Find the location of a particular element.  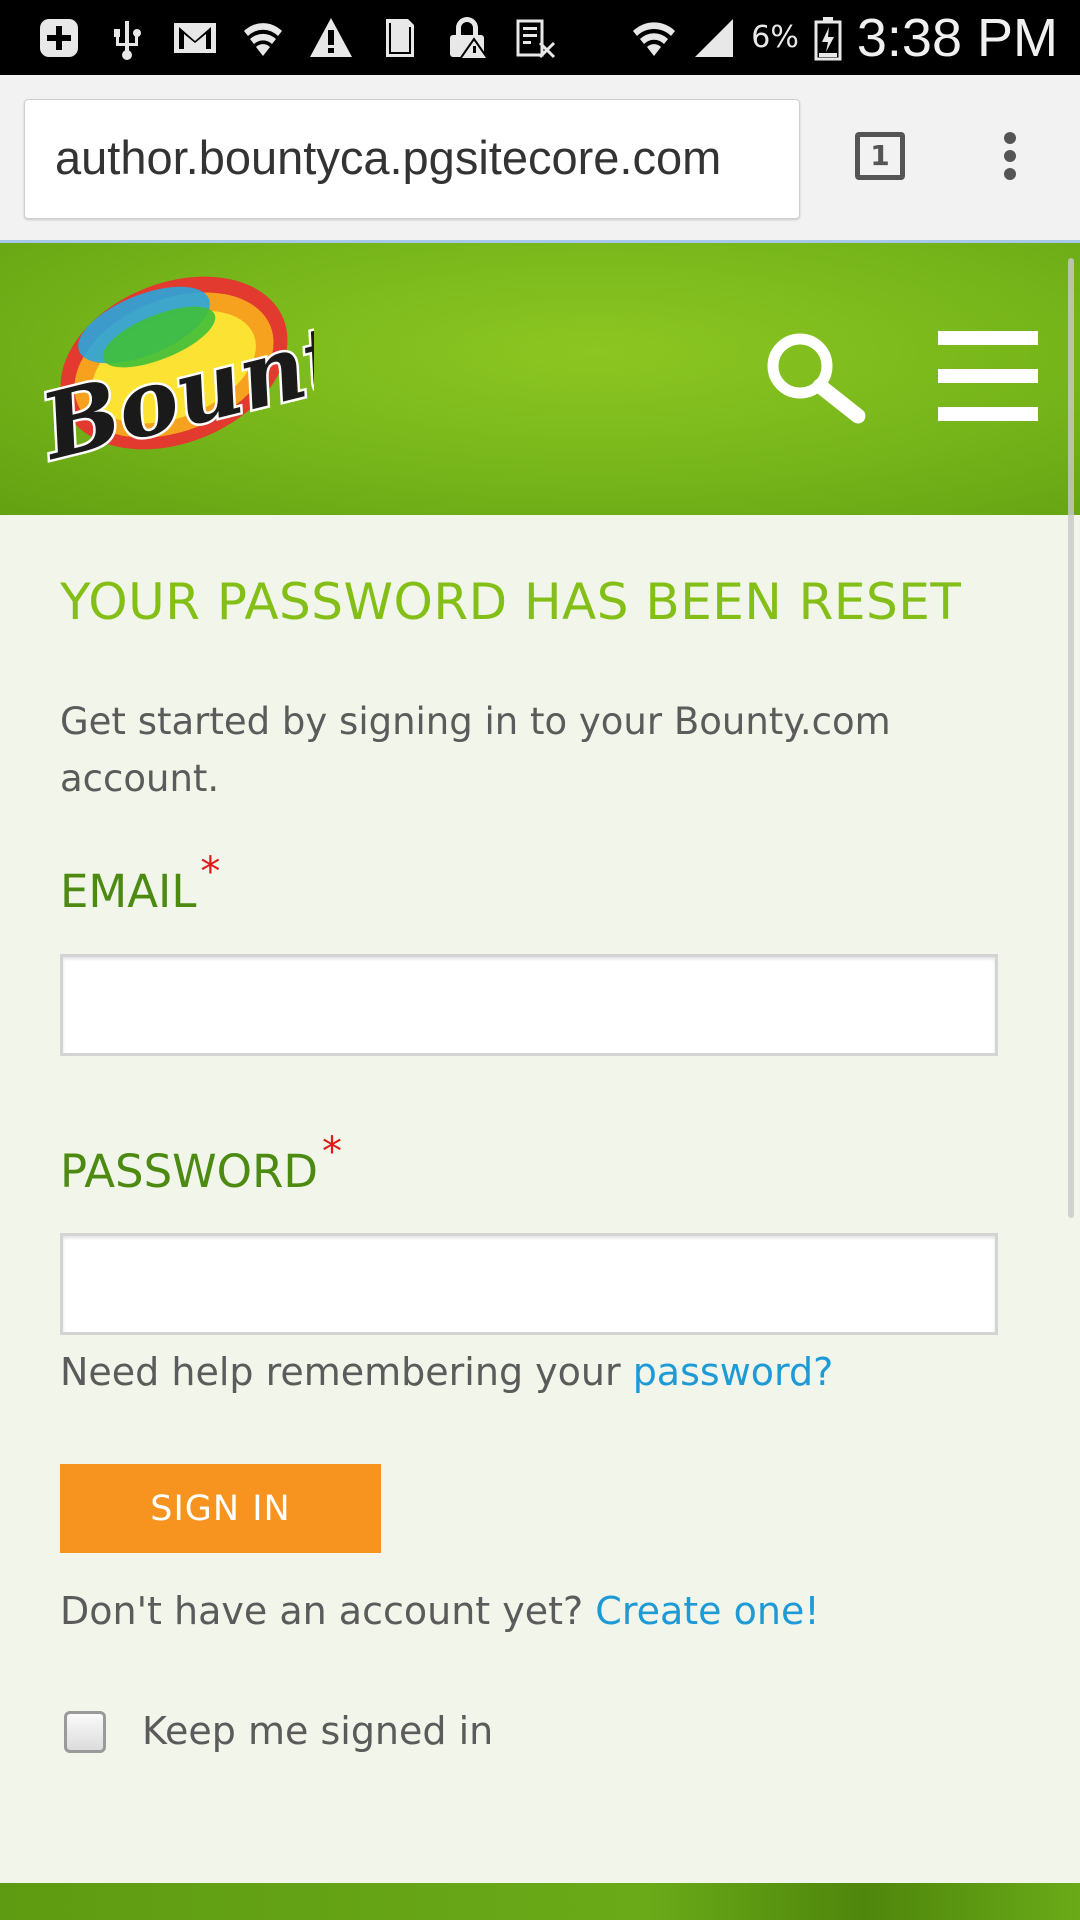

system-icons: 6% 3:38 PM is located at coordinates (844, 37).